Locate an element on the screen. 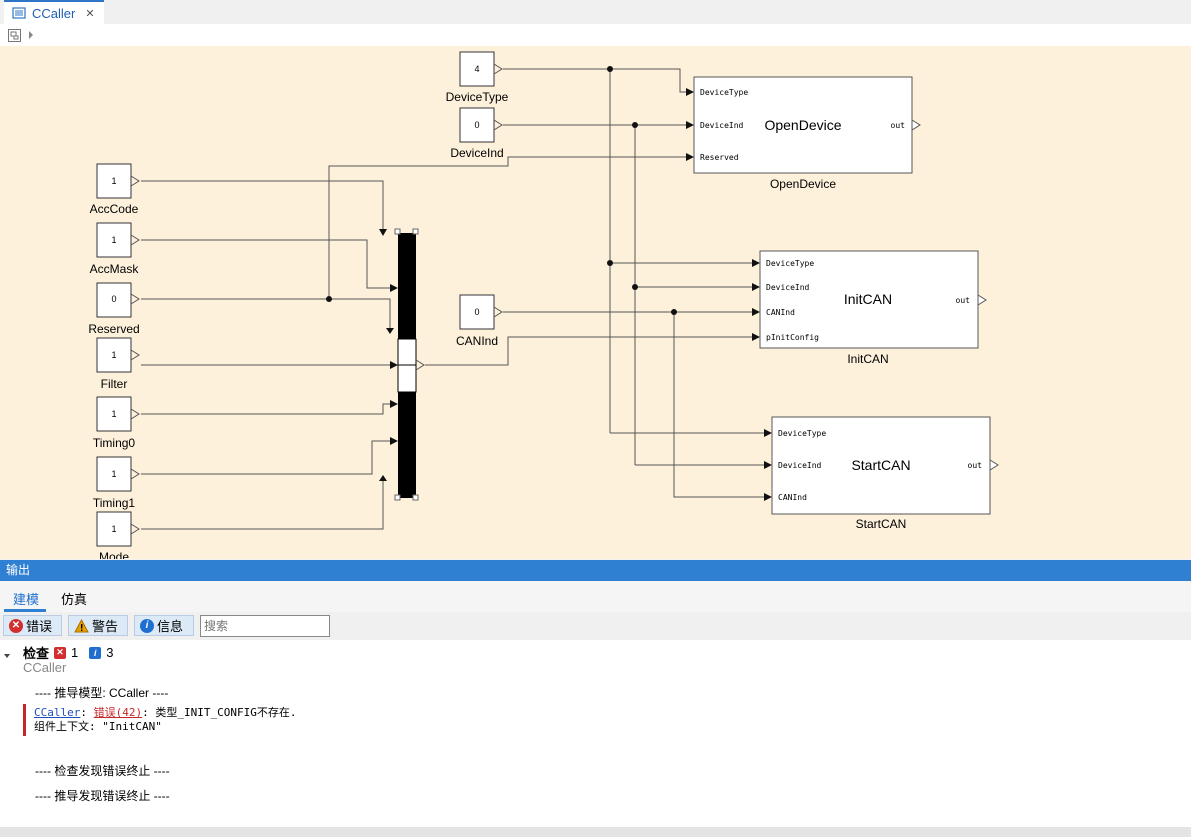  block-label: Timing1 is located at coordinates (114, 503).